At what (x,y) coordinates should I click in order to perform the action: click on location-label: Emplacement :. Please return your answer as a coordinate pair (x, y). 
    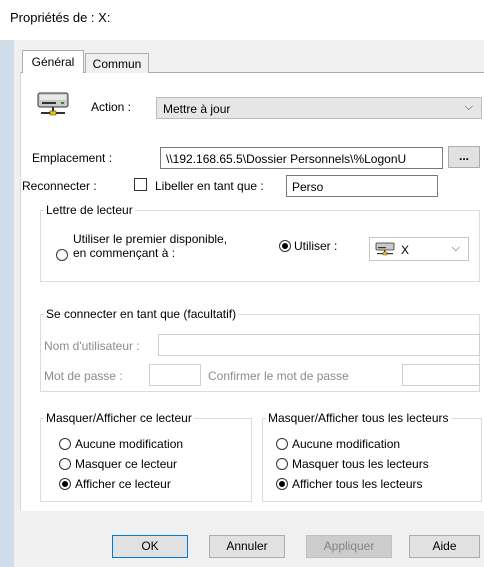
    Looking at the image, I should click on (72, 158).